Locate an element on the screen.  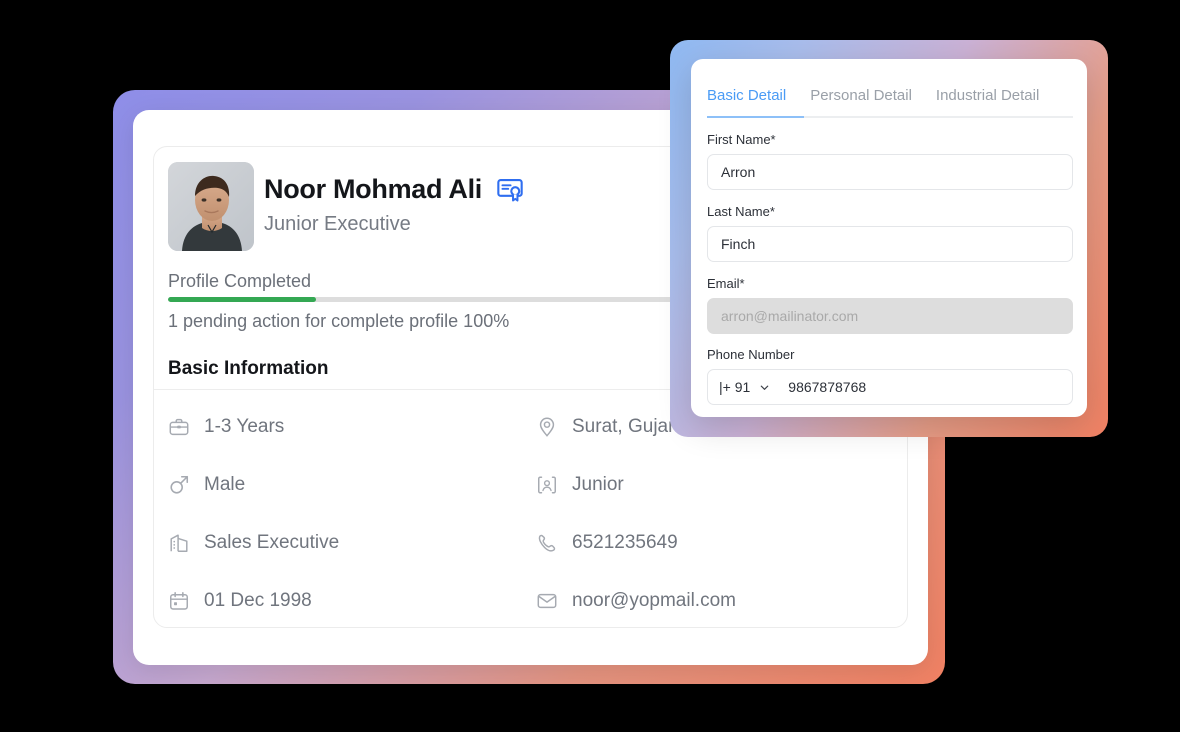
email-placeholder: arron@mailinator.com is located at coordinates (790, 316).